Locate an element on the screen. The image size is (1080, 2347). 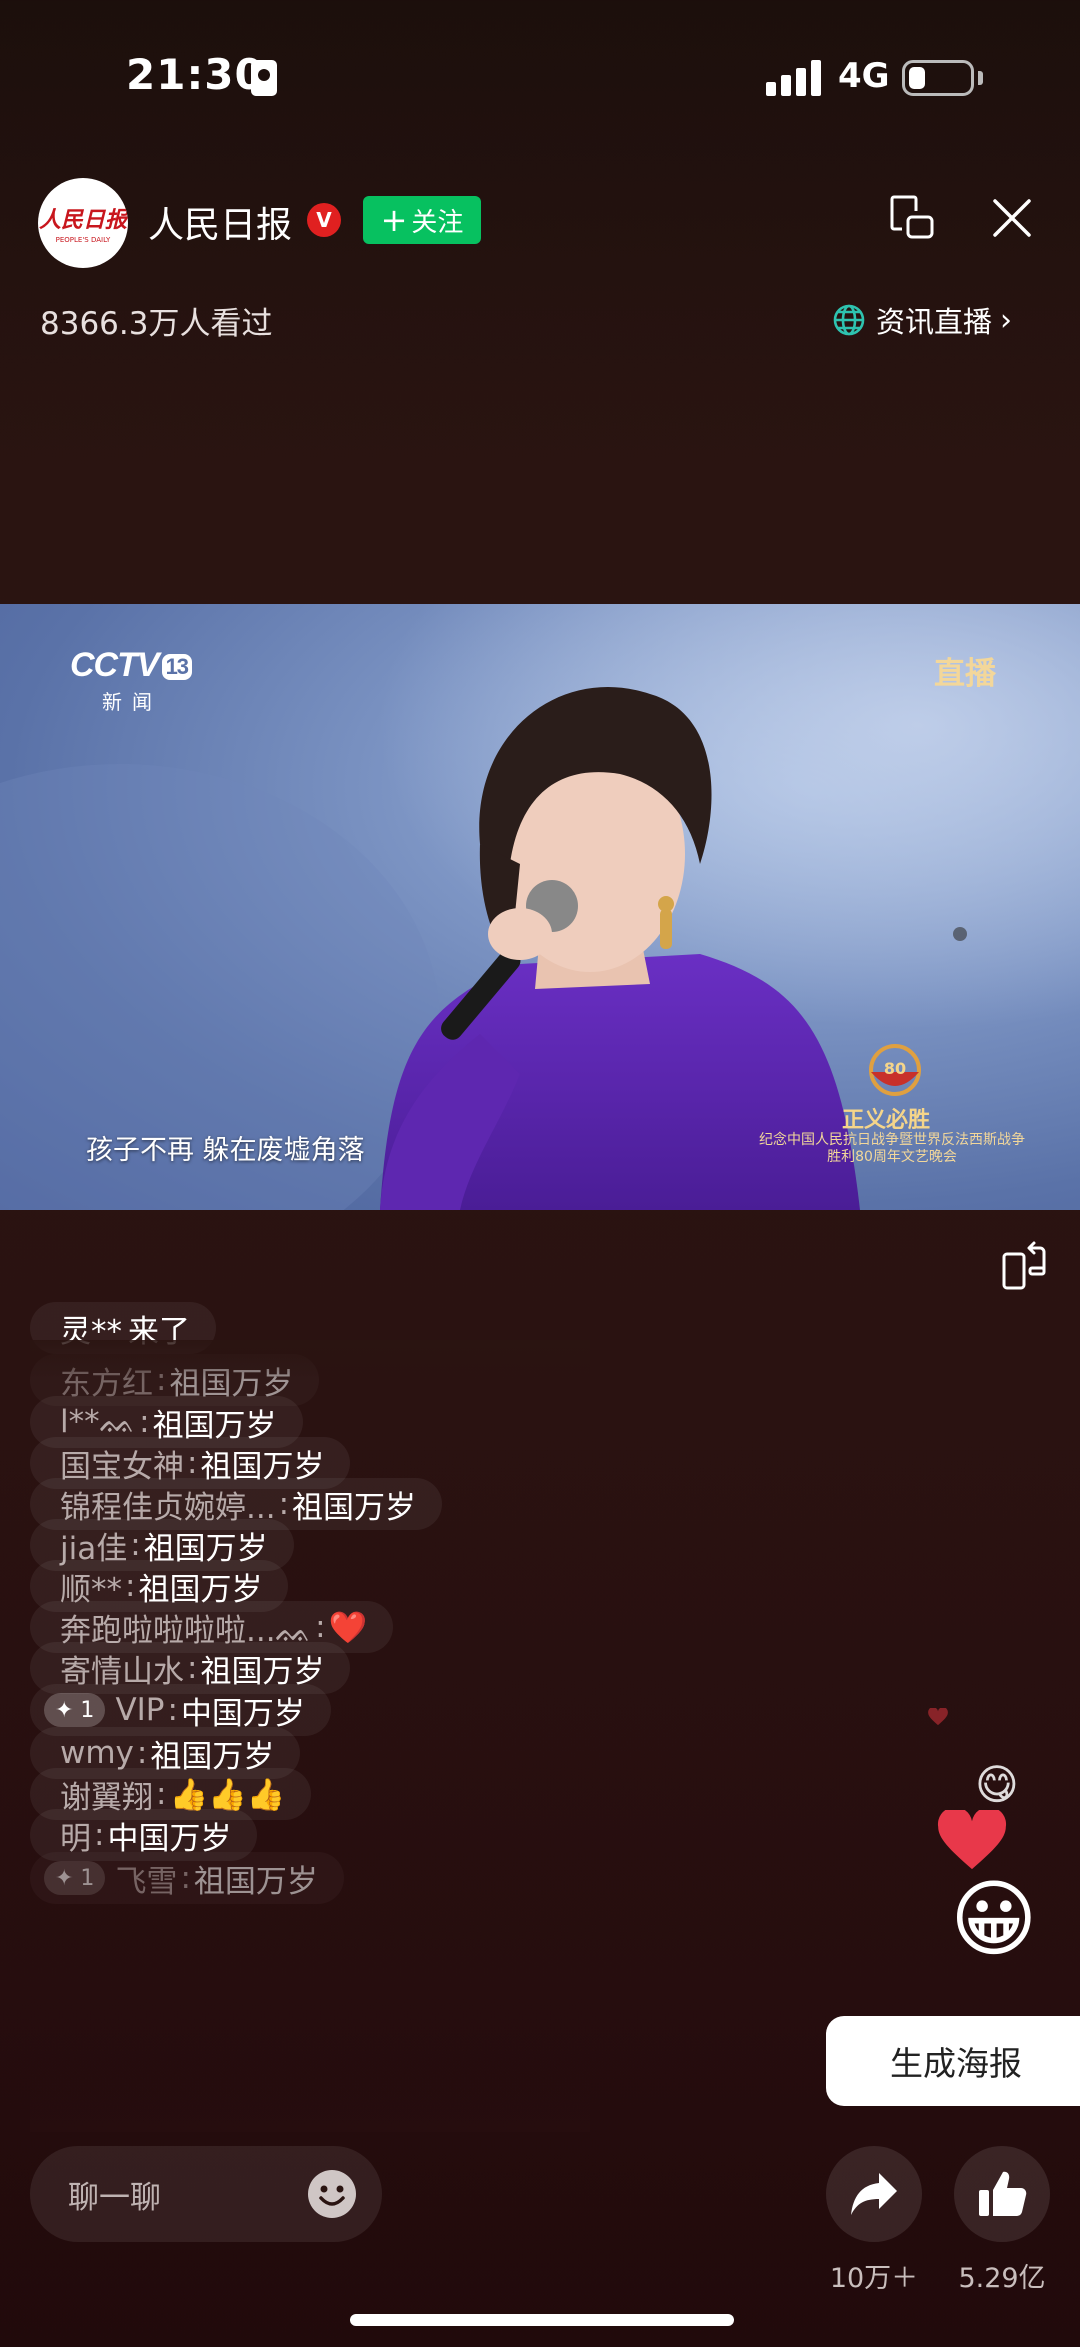
event-title: 正义必胜 is located at coordinates (886, 1120).